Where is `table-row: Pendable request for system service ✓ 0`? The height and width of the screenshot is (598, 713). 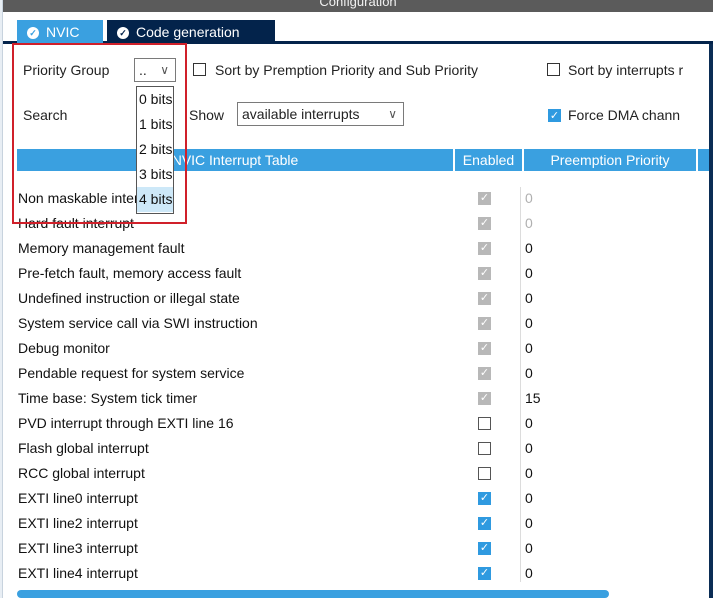
table-row: Pendable request for system service ✓ 0 is located at coordinates (363, 374).